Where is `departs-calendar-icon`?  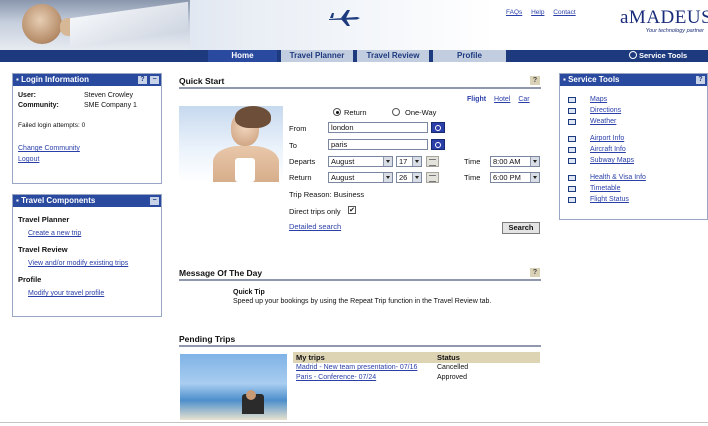
departs-calendar-icon is located at coordinates (432, 161).